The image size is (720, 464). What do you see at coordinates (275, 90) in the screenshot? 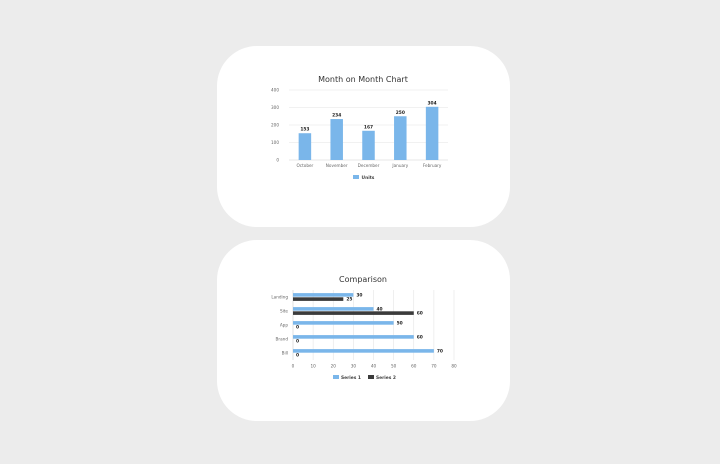
I see `y-tick-label: 400` at bounding box center [275, 90].